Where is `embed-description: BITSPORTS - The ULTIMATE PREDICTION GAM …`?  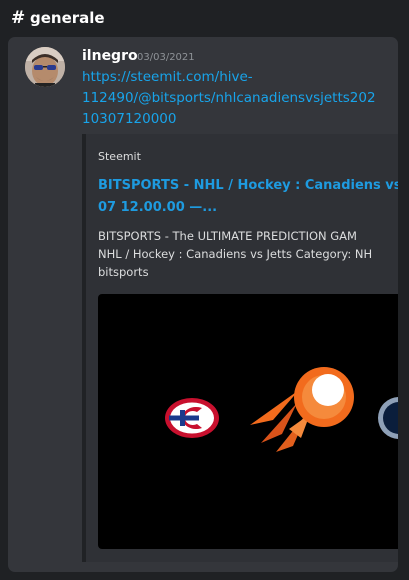 embed-description: BITSPORTS - The ULTIMATE PREDICTION GAM … is located at coordinates (248, 254).